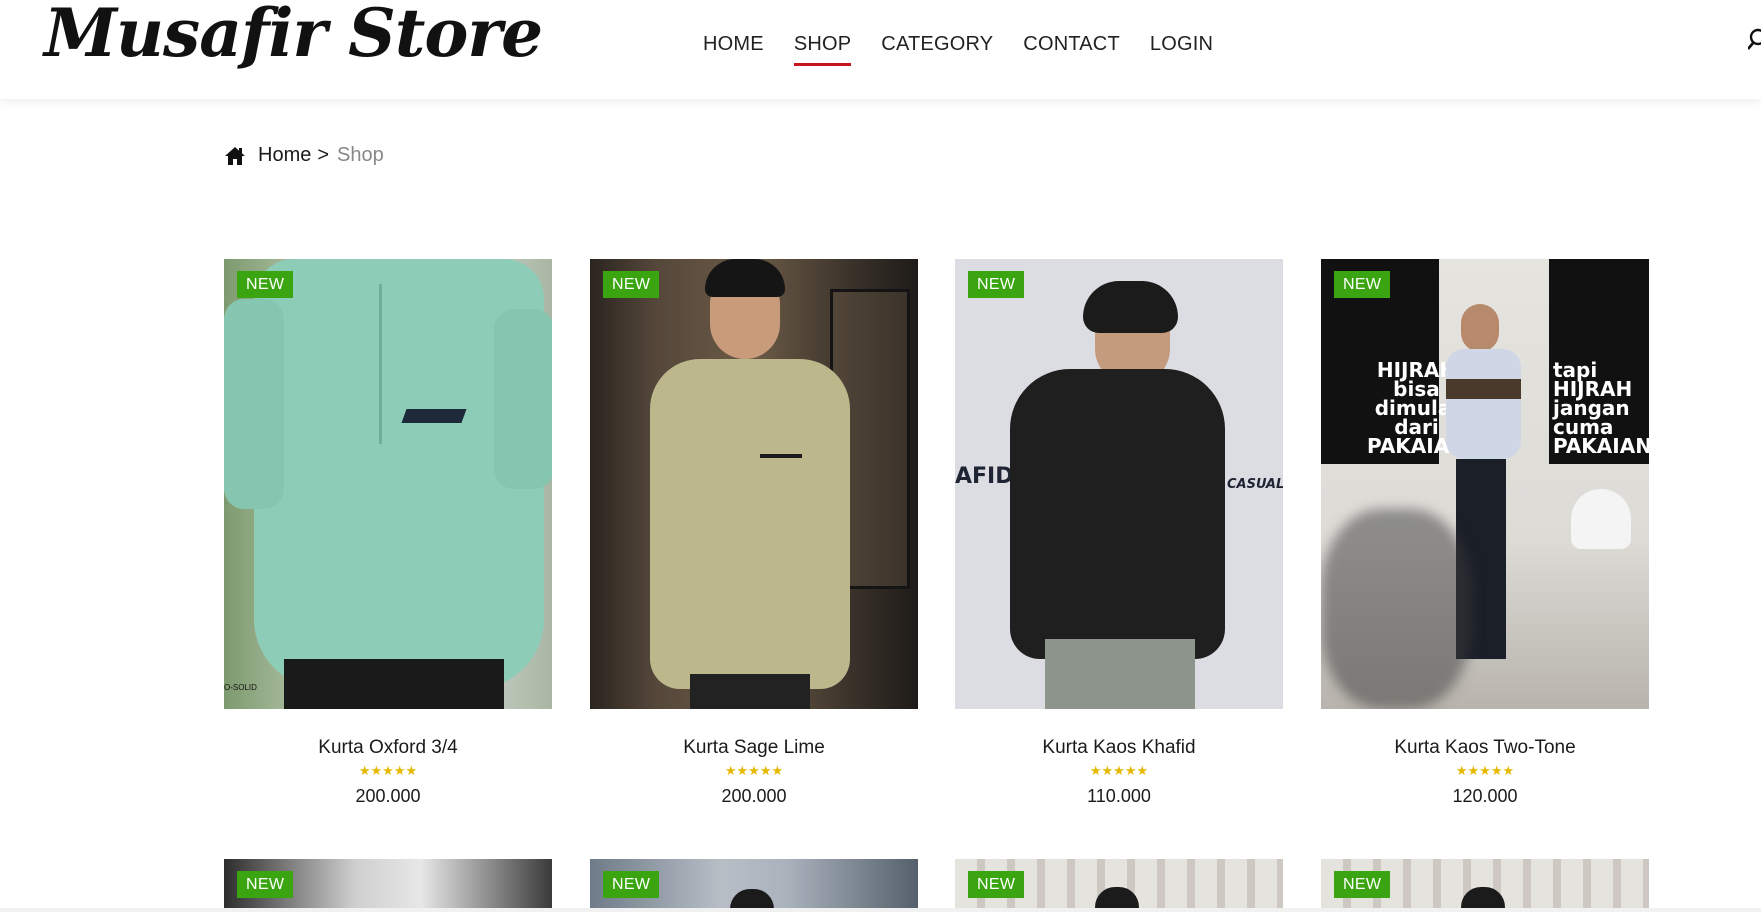 This screenshot has height=912, width=1761. Describe the element at coordinates (754, 748) in the screenshot. I see `product-name: Kurta Sage Lime` at that location.